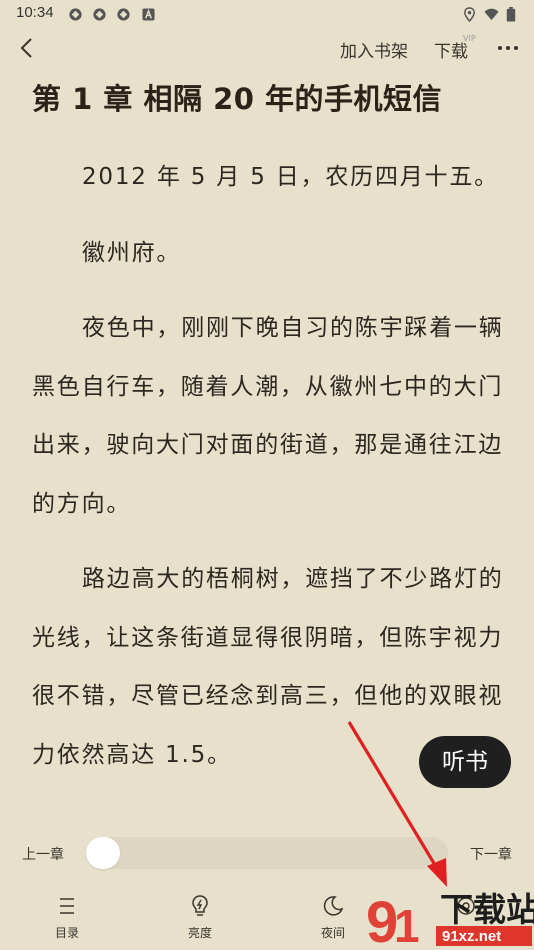  What do you see at coordinates (35, 12) in the screenshot?
I see `status-time: 10:34` at bounding box center [35, 12].